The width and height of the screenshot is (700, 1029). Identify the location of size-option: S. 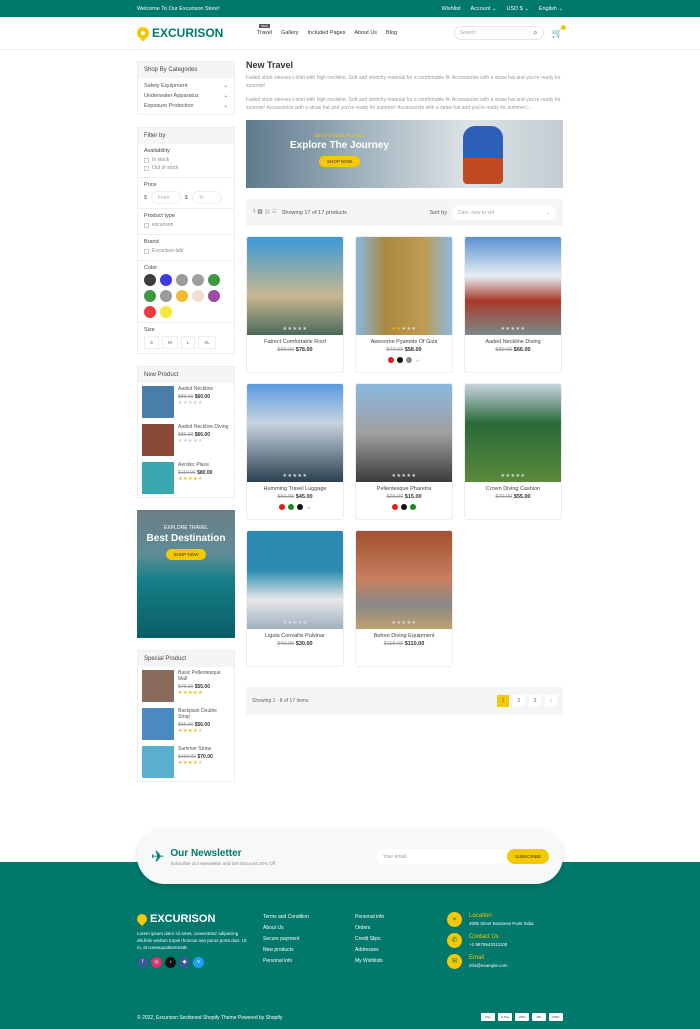
(152, 342).